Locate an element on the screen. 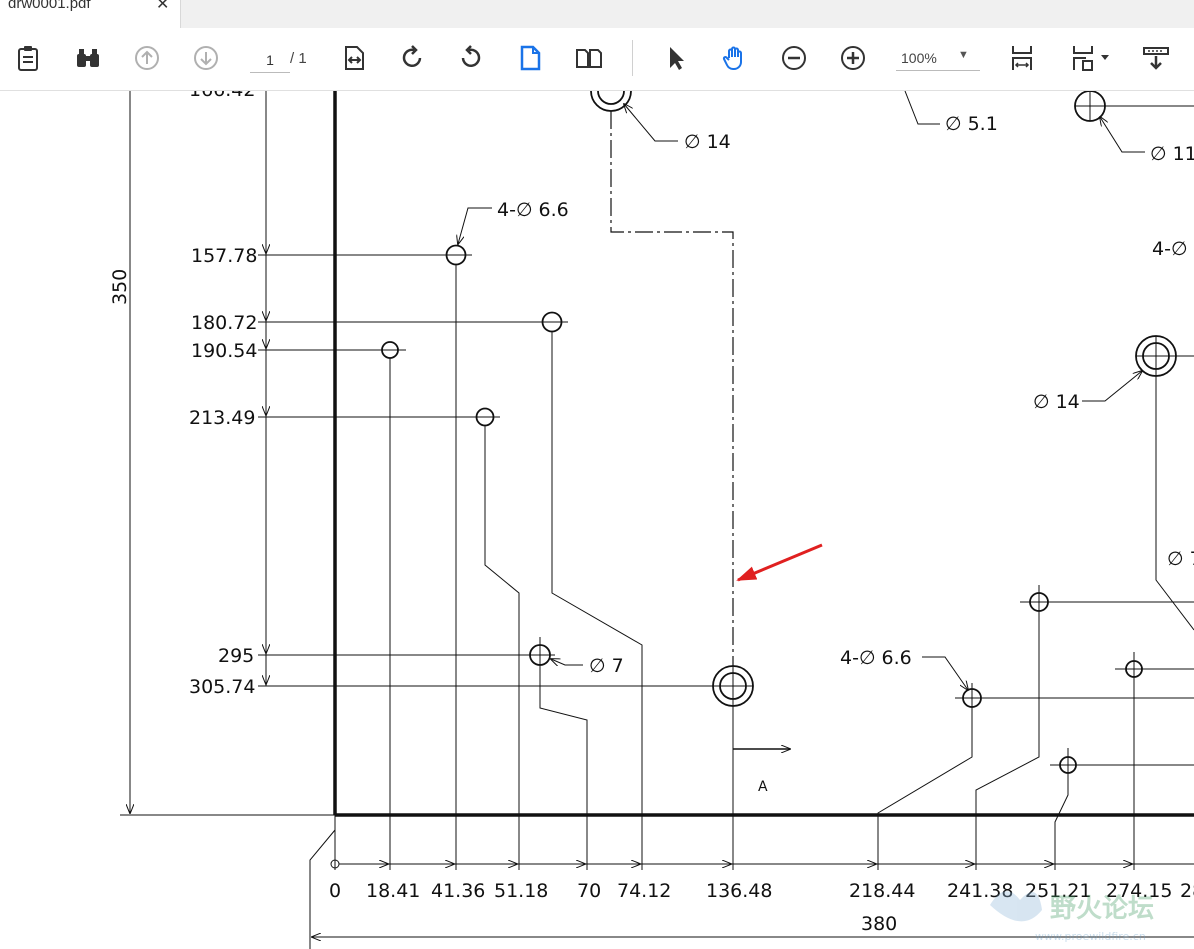  find-binoculars-icon is located at coordinates (88, 58).